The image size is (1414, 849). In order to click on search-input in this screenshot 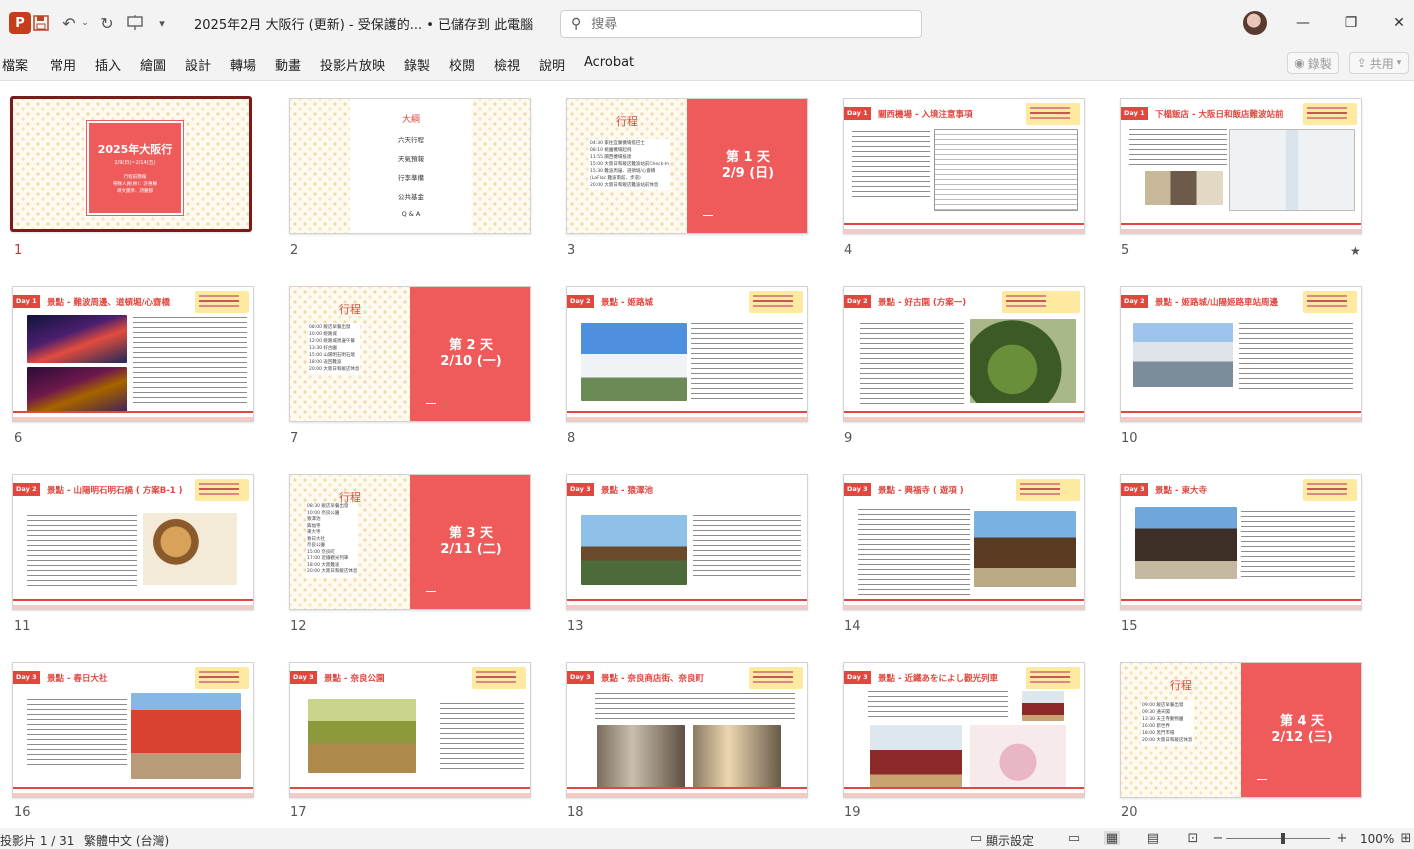, I will do `click(741, 24)`.